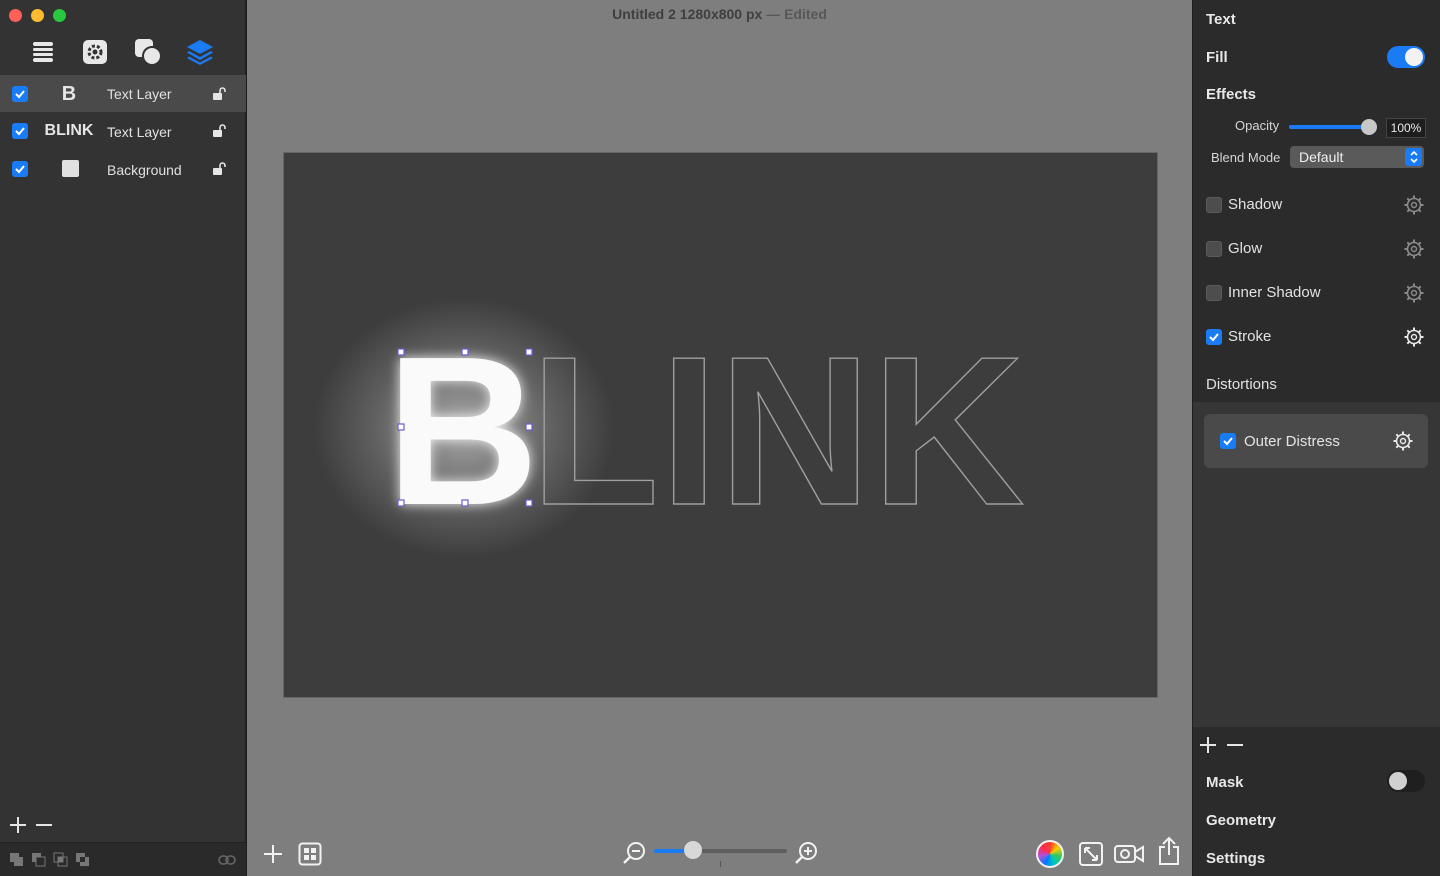  I want to click on minimize-window-button, so click(37, 15).